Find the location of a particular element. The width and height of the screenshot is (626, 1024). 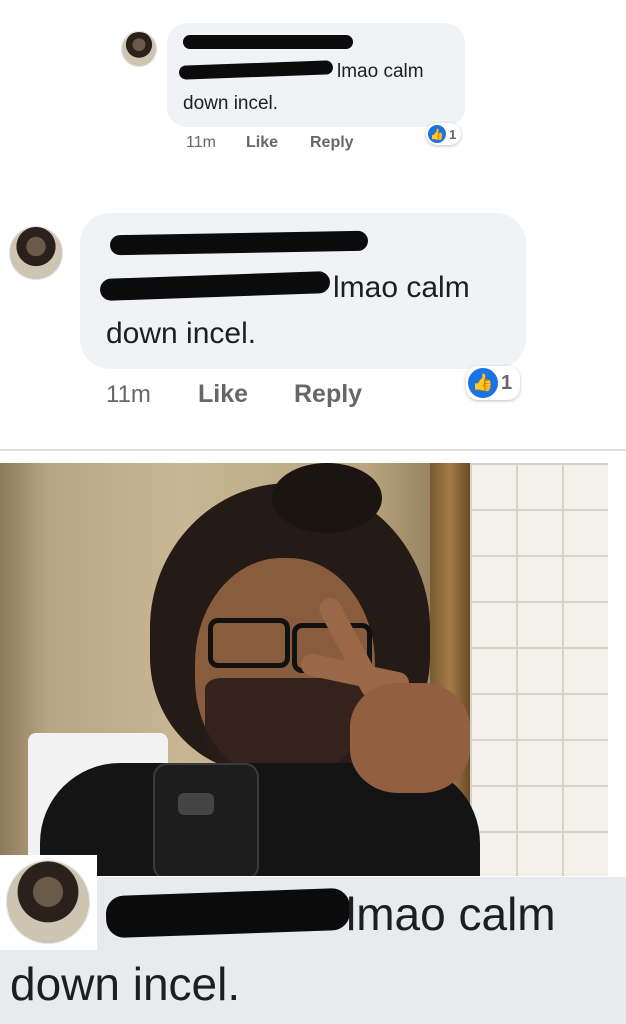

hair-bun is located at coordinates (327, 498).